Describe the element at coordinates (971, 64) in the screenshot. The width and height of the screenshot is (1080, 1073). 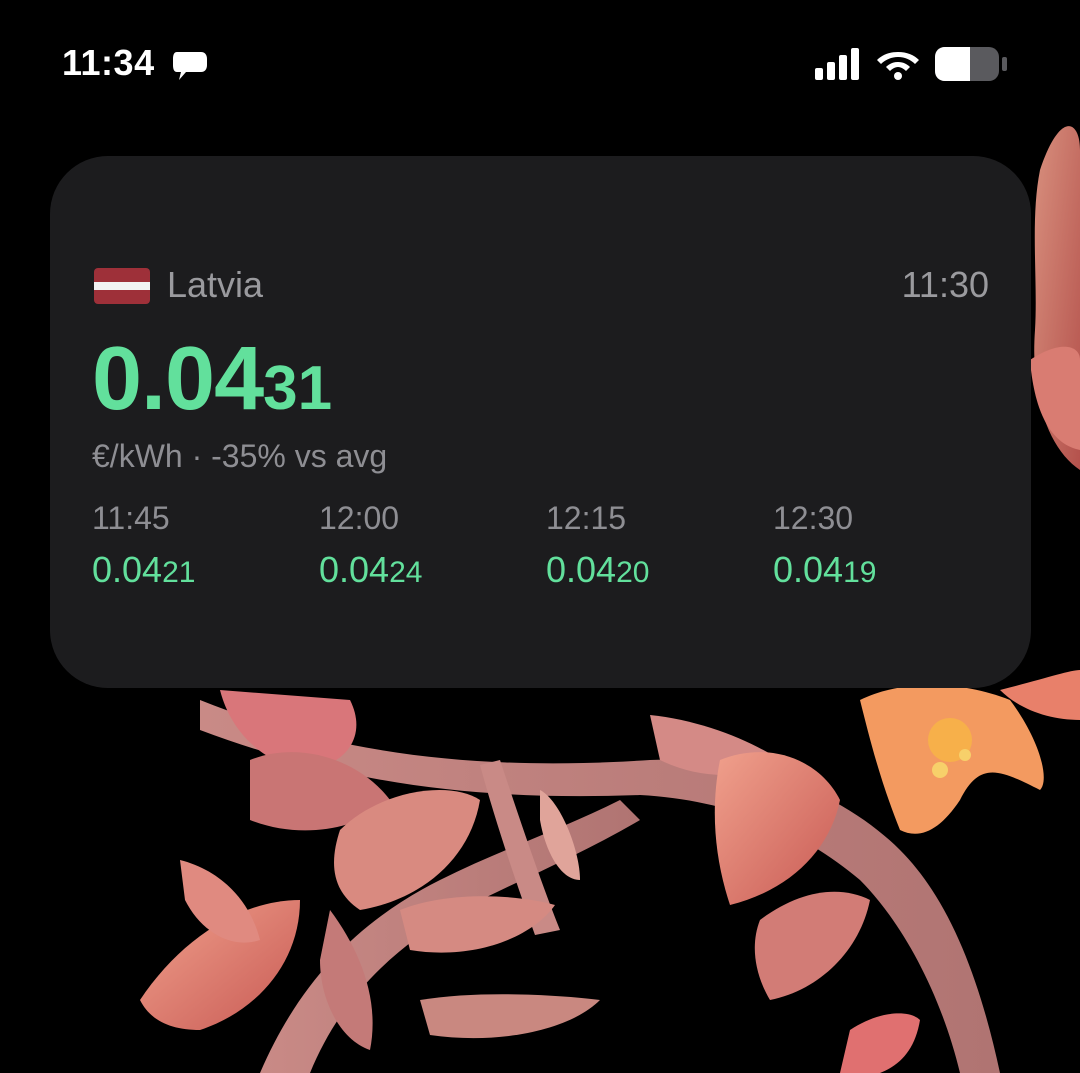
I see `battery-icon` at that location.